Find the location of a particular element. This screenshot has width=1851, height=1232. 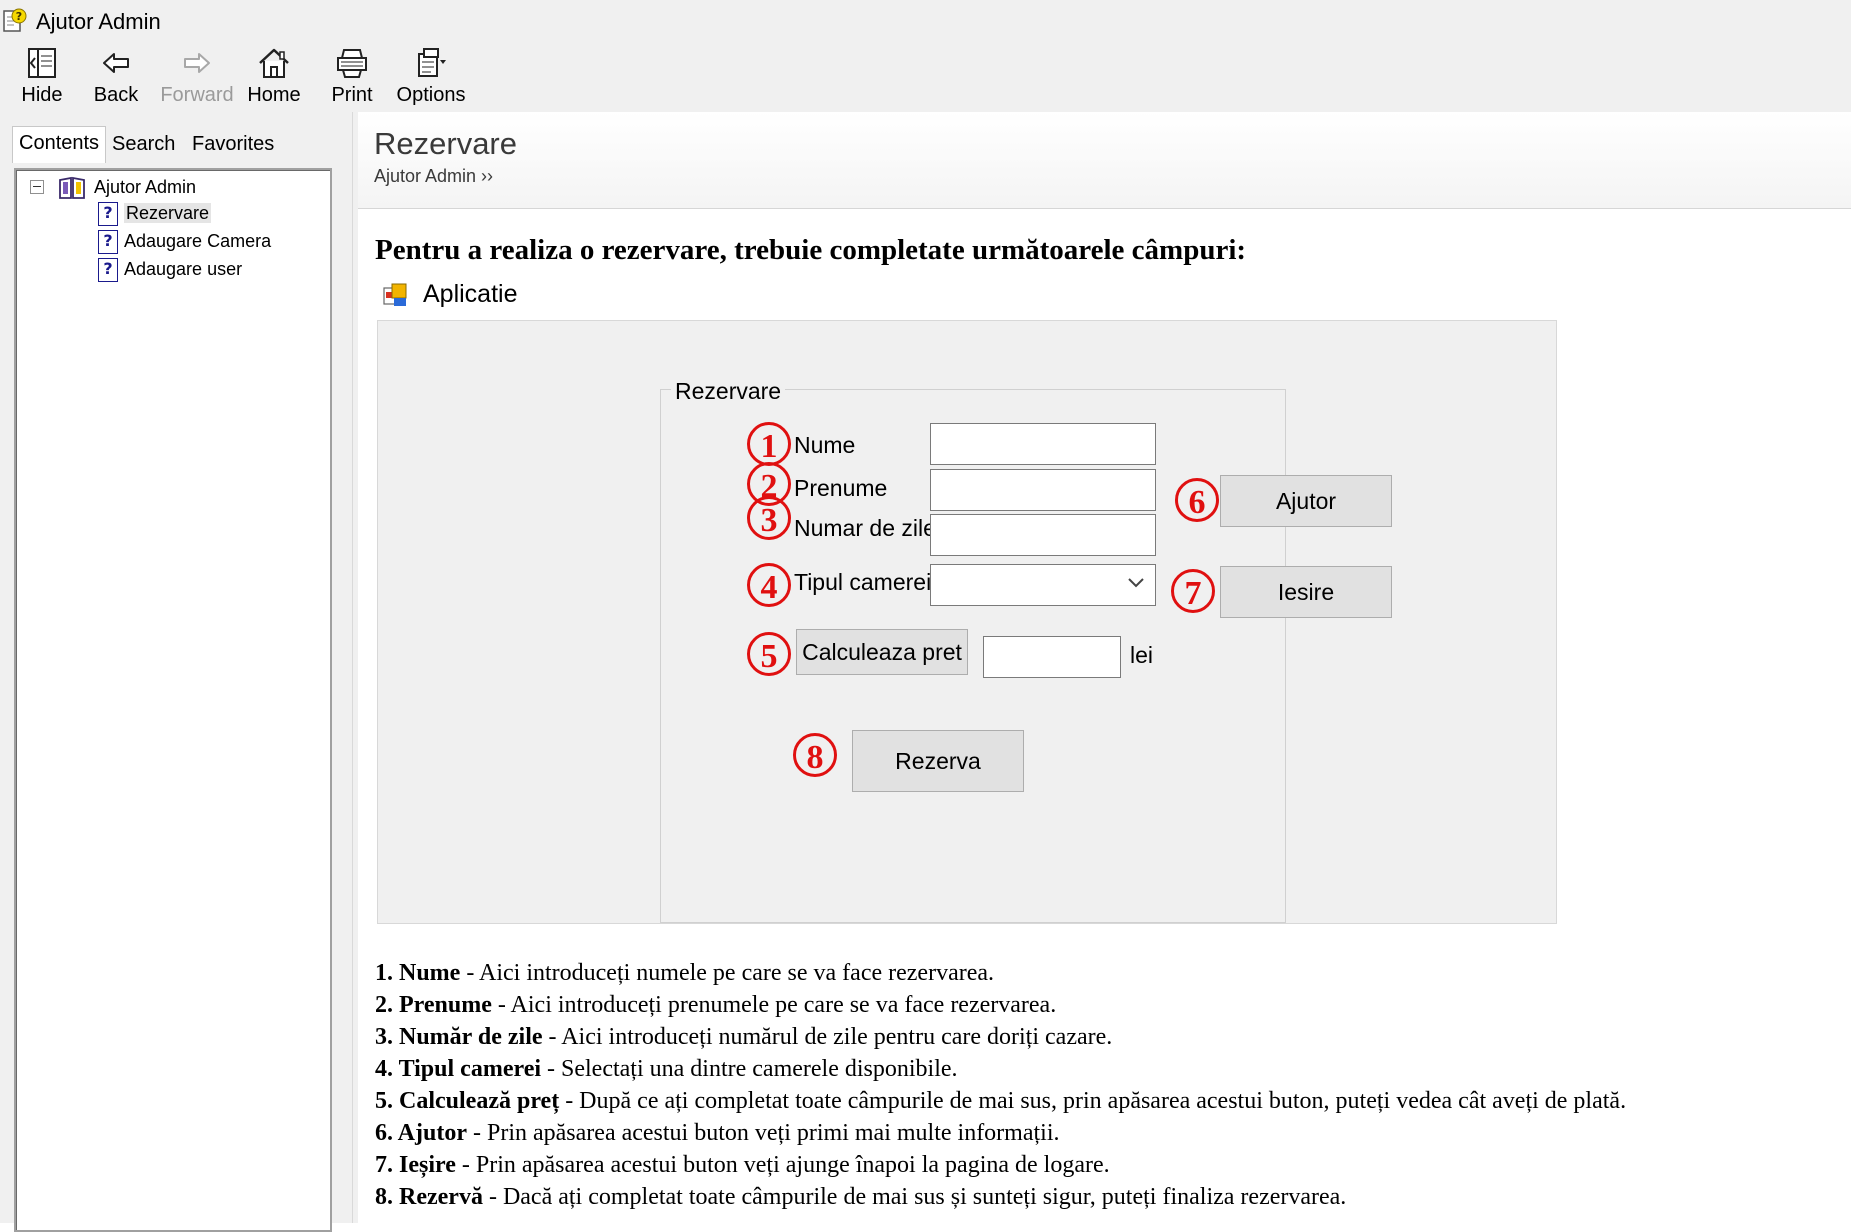

description-term: 2. Prenume is located at coordinates (433, 1005).